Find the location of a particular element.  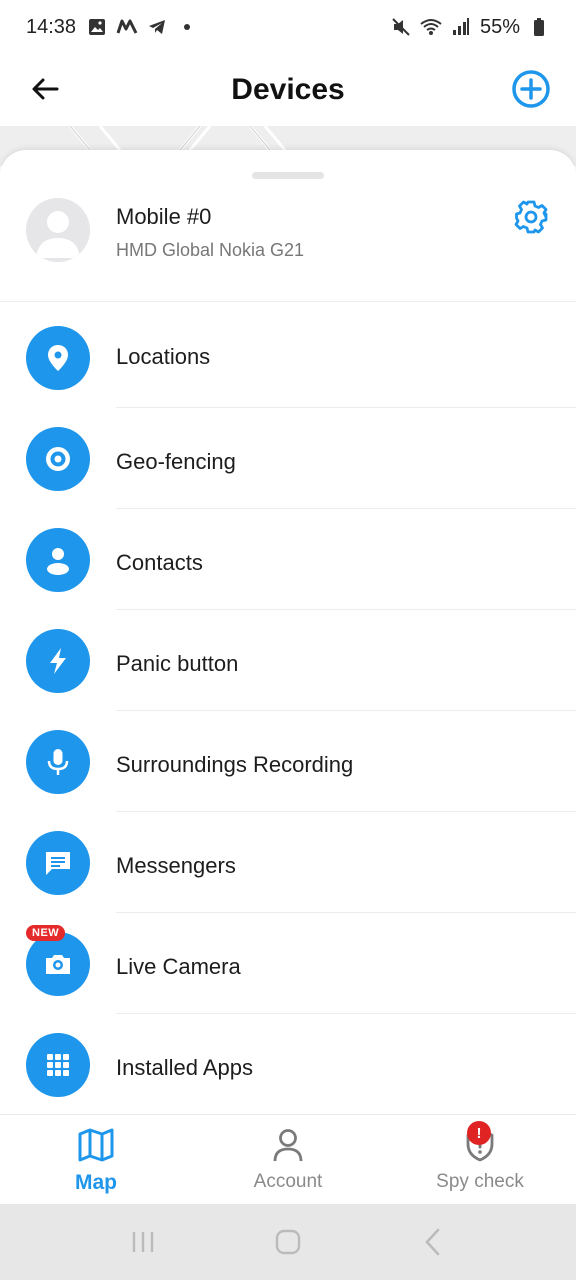

home-button is located at coordinates (288, 1242).